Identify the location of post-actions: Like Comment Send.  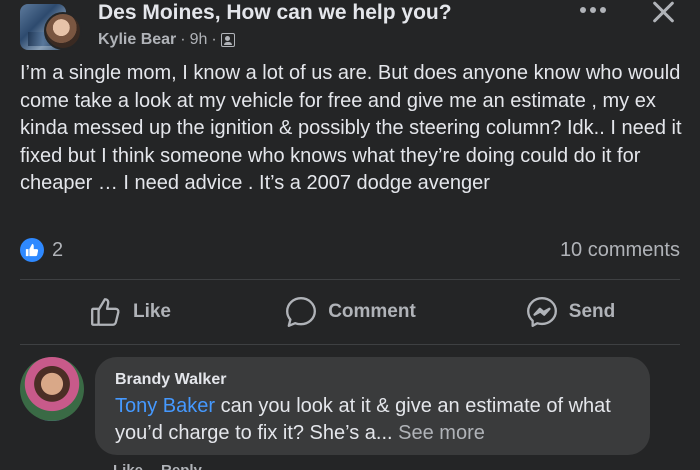
(350, 312).